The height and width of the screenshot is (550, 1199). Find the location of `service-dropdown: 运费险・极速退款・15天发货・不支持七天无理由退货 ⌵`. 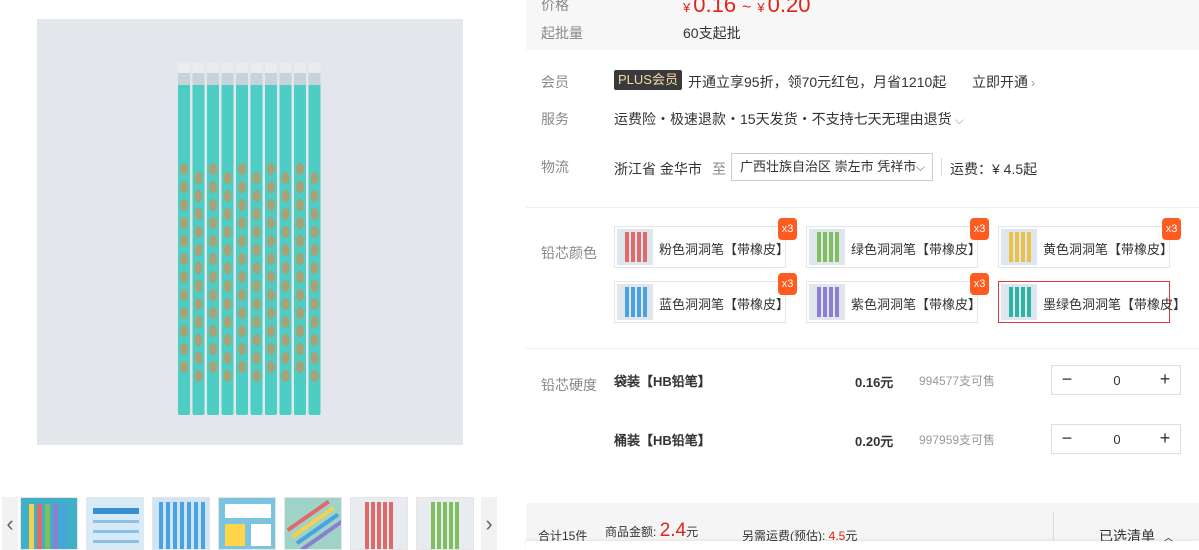

service-dropdown: 运费险・极速退款・15天发货・不支持七天无理由退货 ⌵ is located at coordinates (789, 119).